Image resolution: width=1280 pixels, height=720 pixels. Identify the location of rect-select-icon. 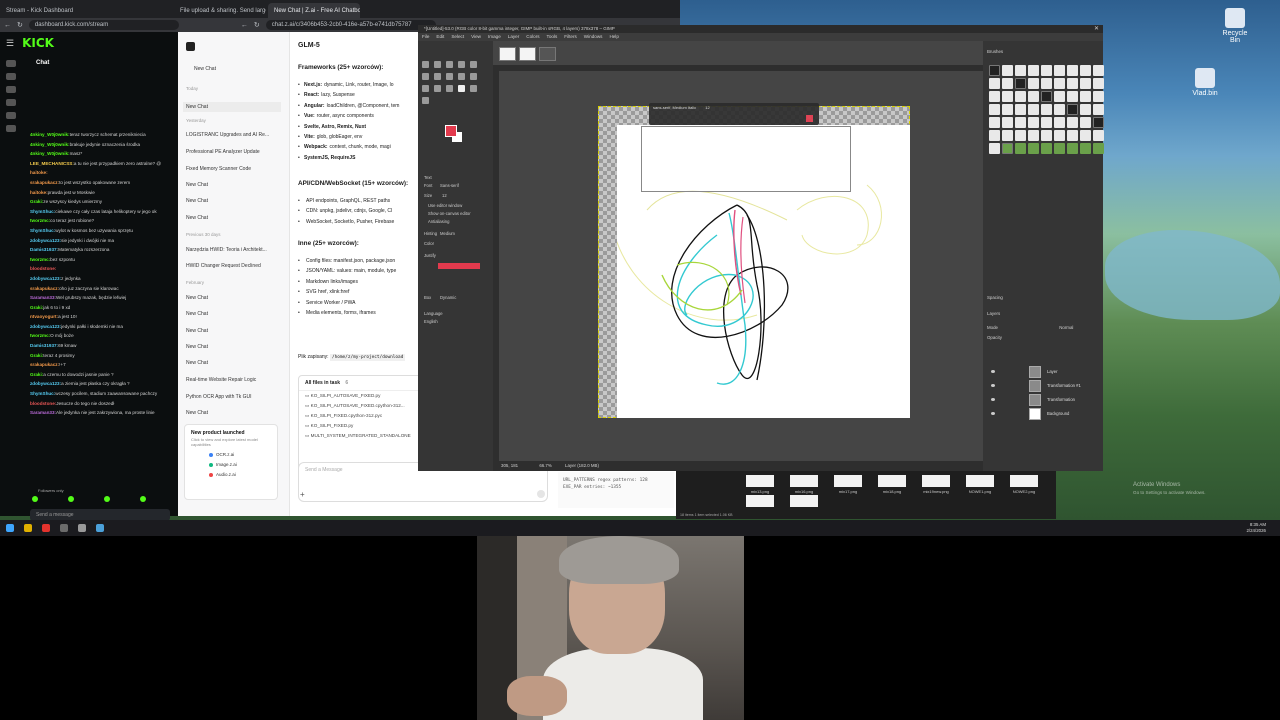
(437, 64).